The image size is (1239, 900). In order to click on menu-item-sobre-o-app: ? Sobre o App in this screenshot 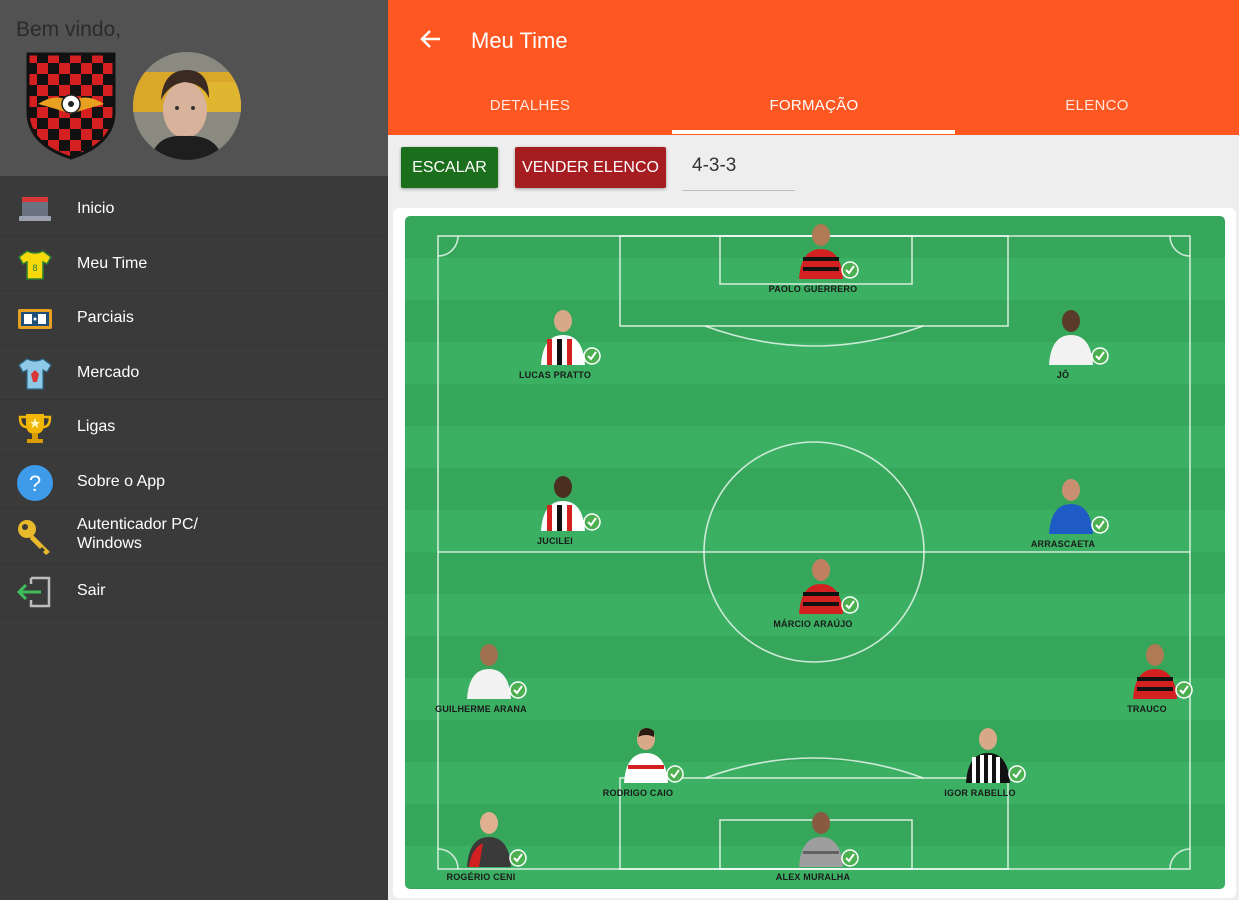, I will do `click(194, 482)`.